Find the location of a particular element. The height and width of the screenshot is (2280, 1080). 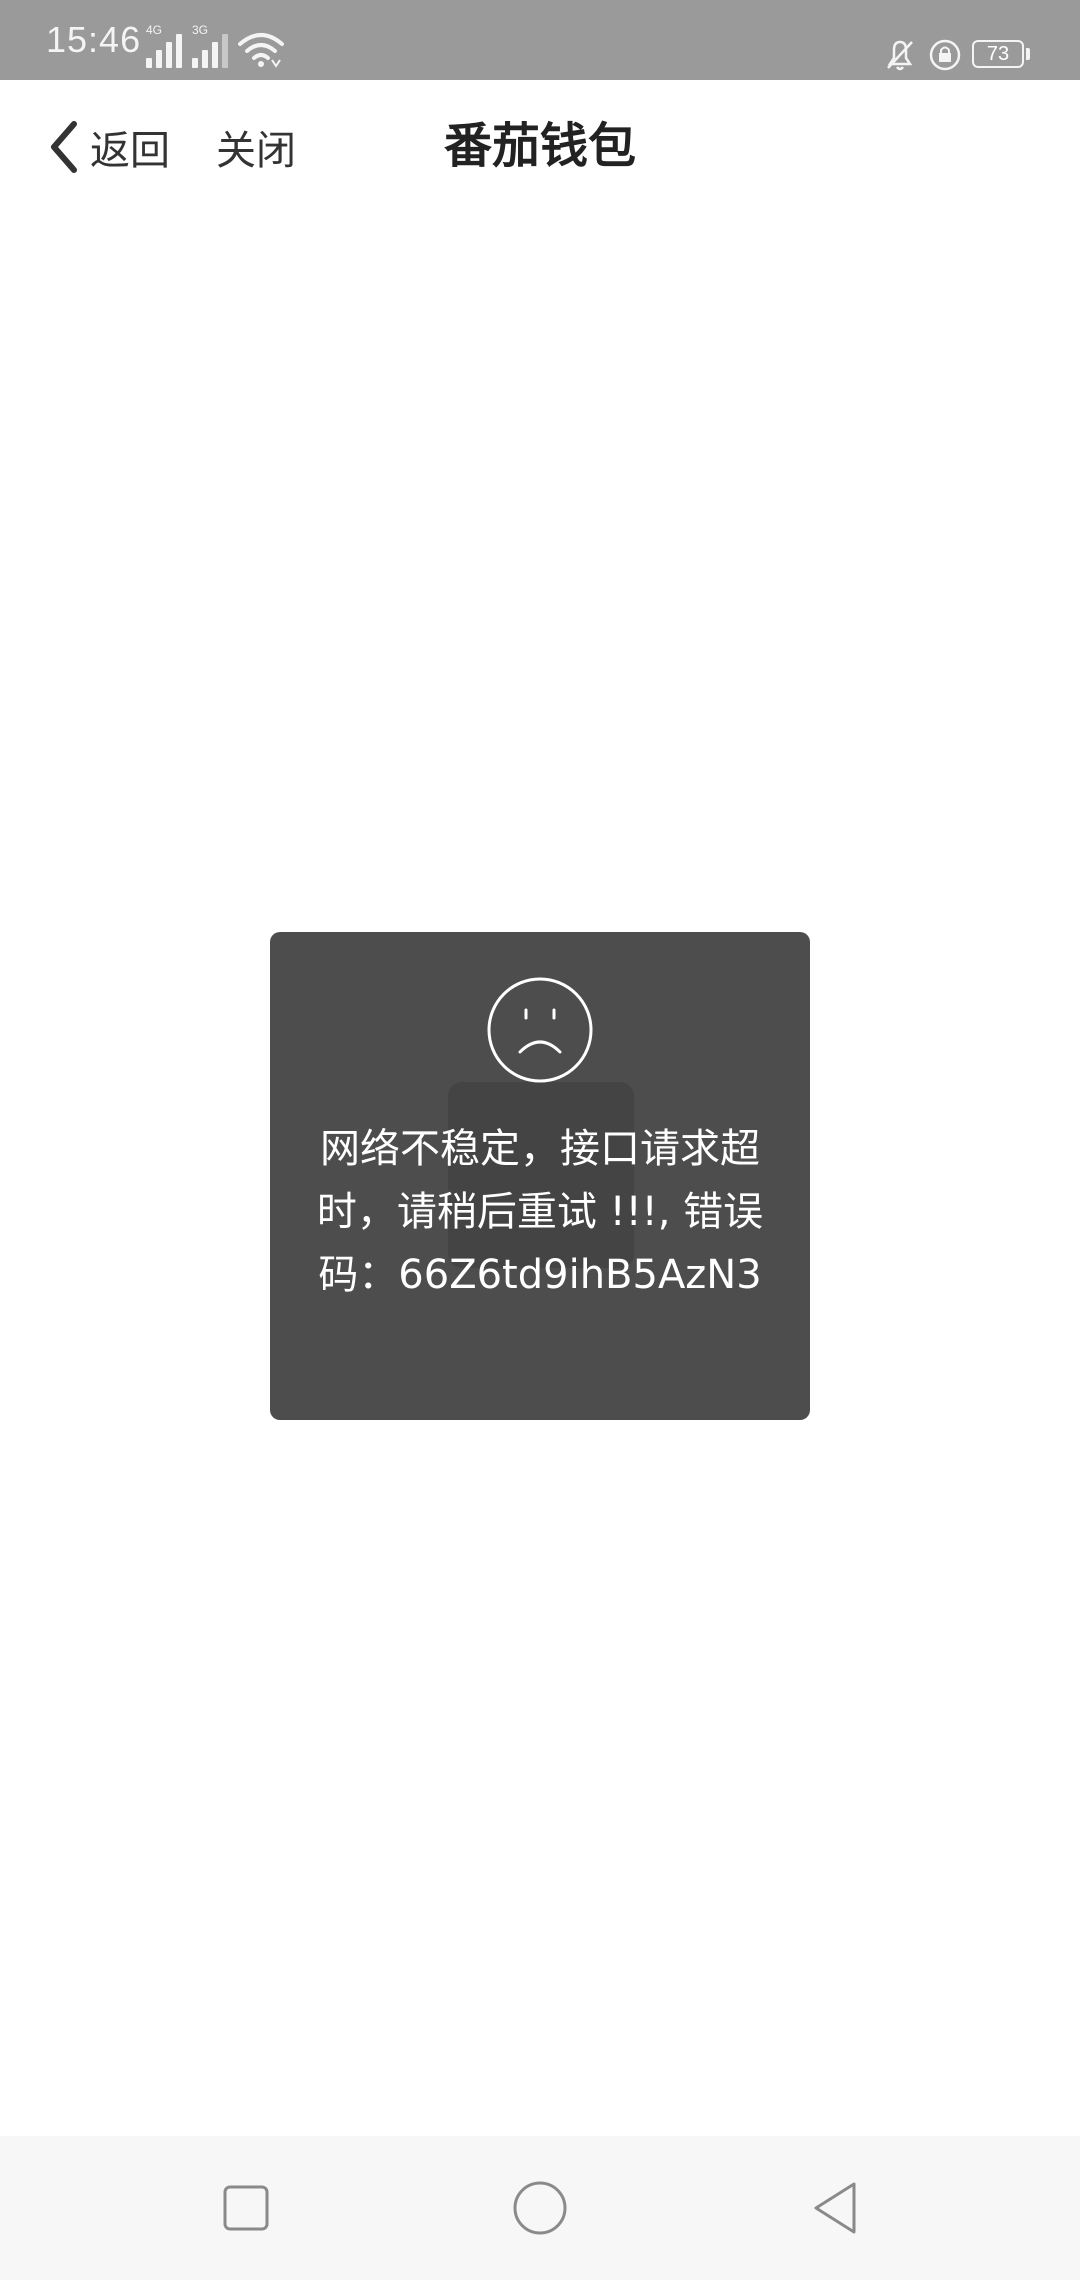

signal-3g-label: 3G is located at coordinates (200, 30).